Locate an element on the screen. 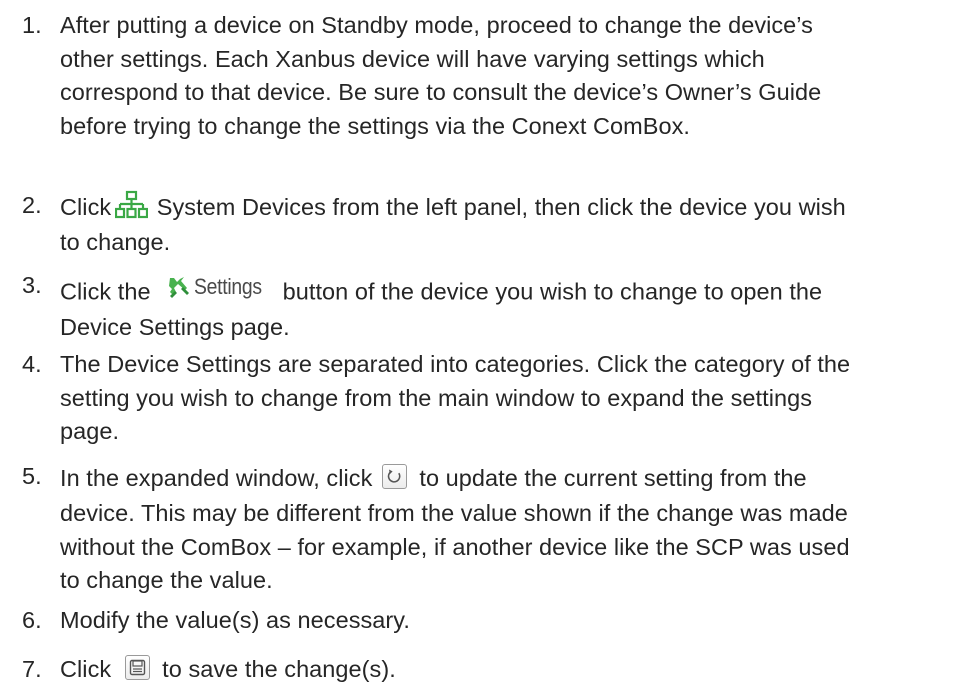 The image size is (975, 698). step-text-before-icon: In the expanded window, click is located at coordinates (216, 478).